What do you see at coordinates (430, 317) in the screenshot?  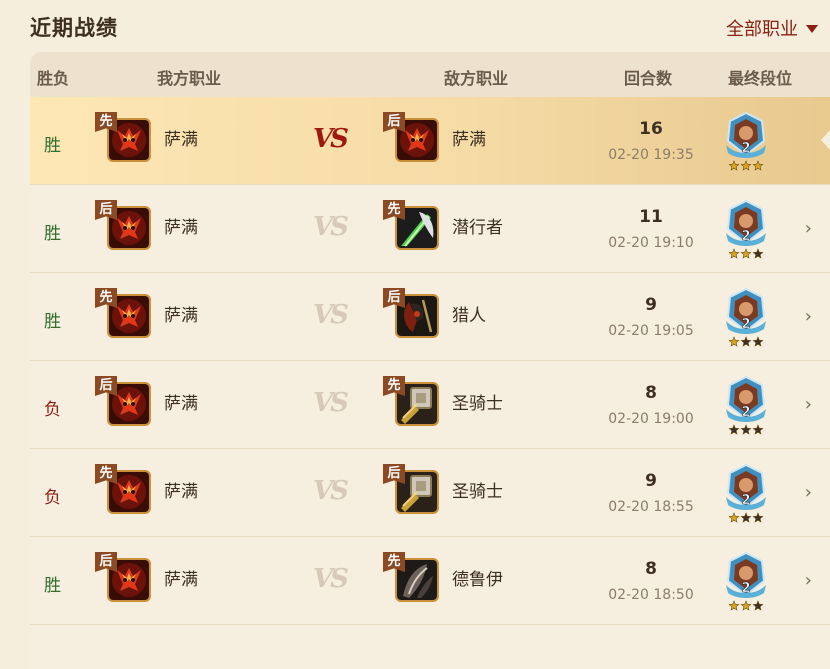 I see `table-row: 胜 先 萨满 VS 后 猎人 9 02-20 19:05 2 ›` at bounding box center [430, 317].